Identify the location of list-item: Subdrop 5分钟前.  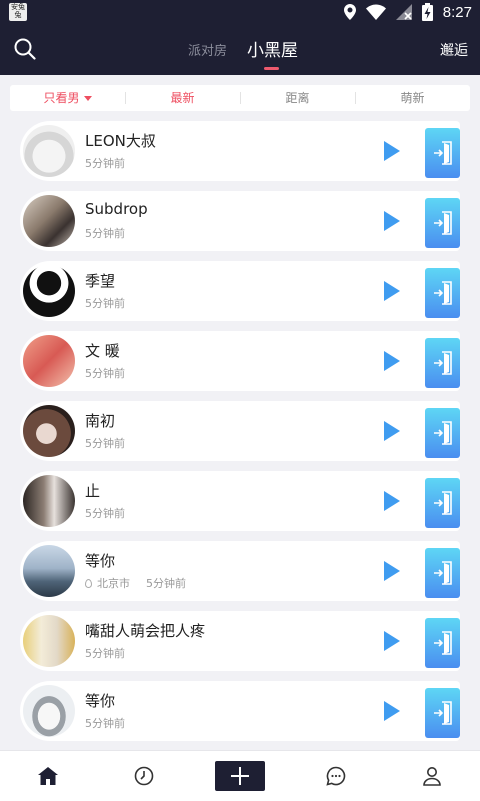
(240, 221).